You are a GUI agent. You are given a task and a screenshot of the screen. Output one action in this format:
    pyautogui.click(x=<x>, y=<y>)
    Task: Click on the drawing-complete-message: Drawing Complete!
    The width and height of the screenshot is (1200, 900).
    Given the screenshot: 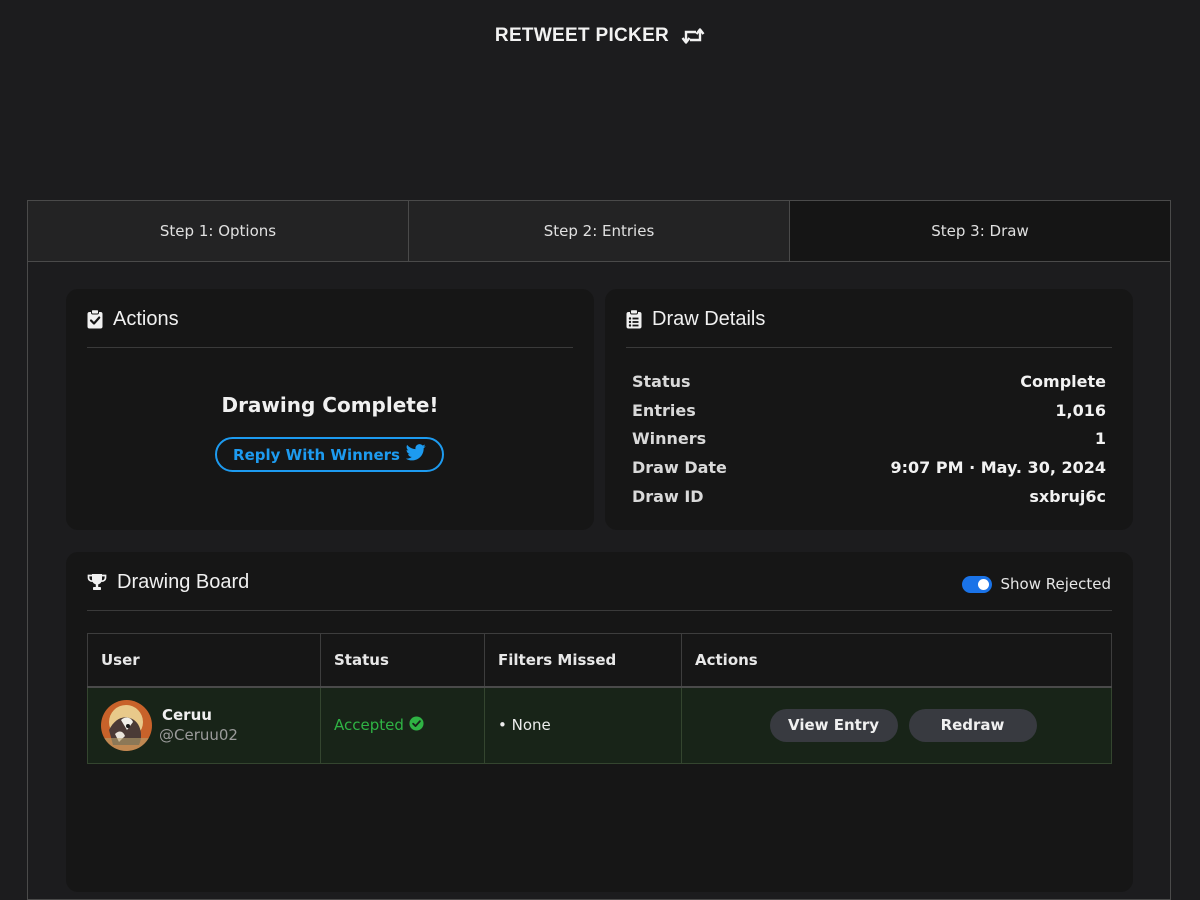 What is the action you would take?
    pyautogui.click(x=330, y=405)
    